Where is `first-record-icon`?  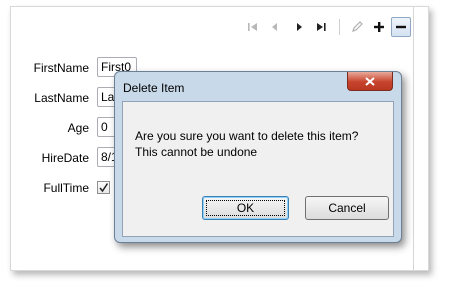
first-record-icon is located at coordinates (253, 27).